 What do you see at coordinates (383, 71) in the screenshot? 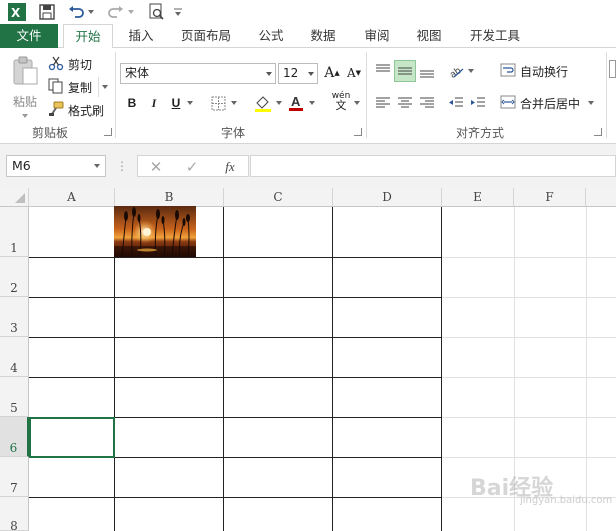
I see `align-top-icon` at bounding box center [383, 71].